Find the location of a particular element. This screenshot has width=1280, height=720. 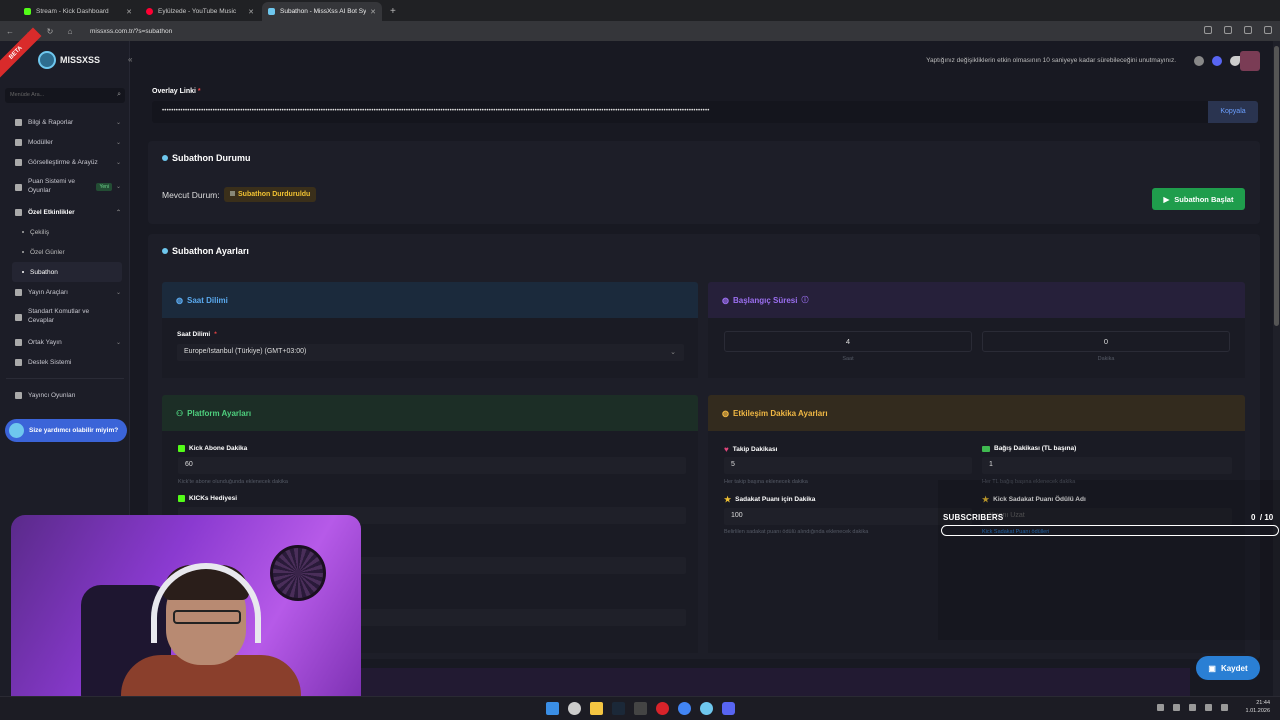

menu-search-input: Menüde Ara... ⌕ is located at coordinates (65, 95).